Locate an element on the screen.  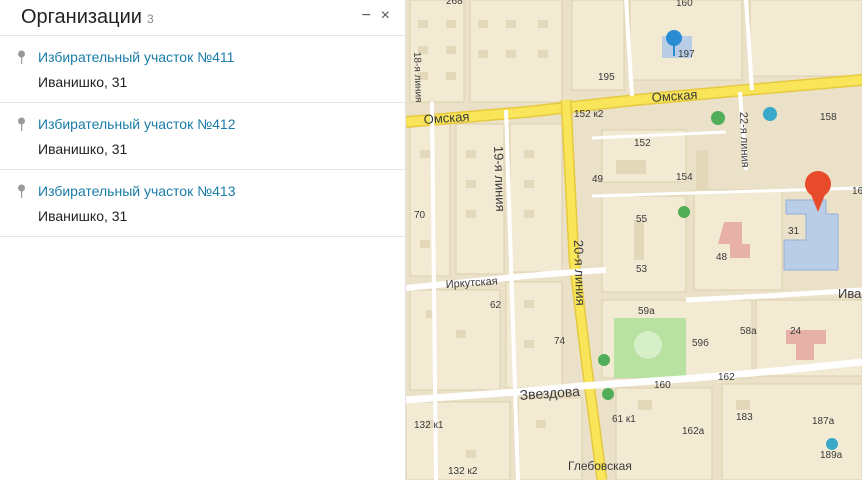
house-number: 158 is located at coordinates (828, 117).